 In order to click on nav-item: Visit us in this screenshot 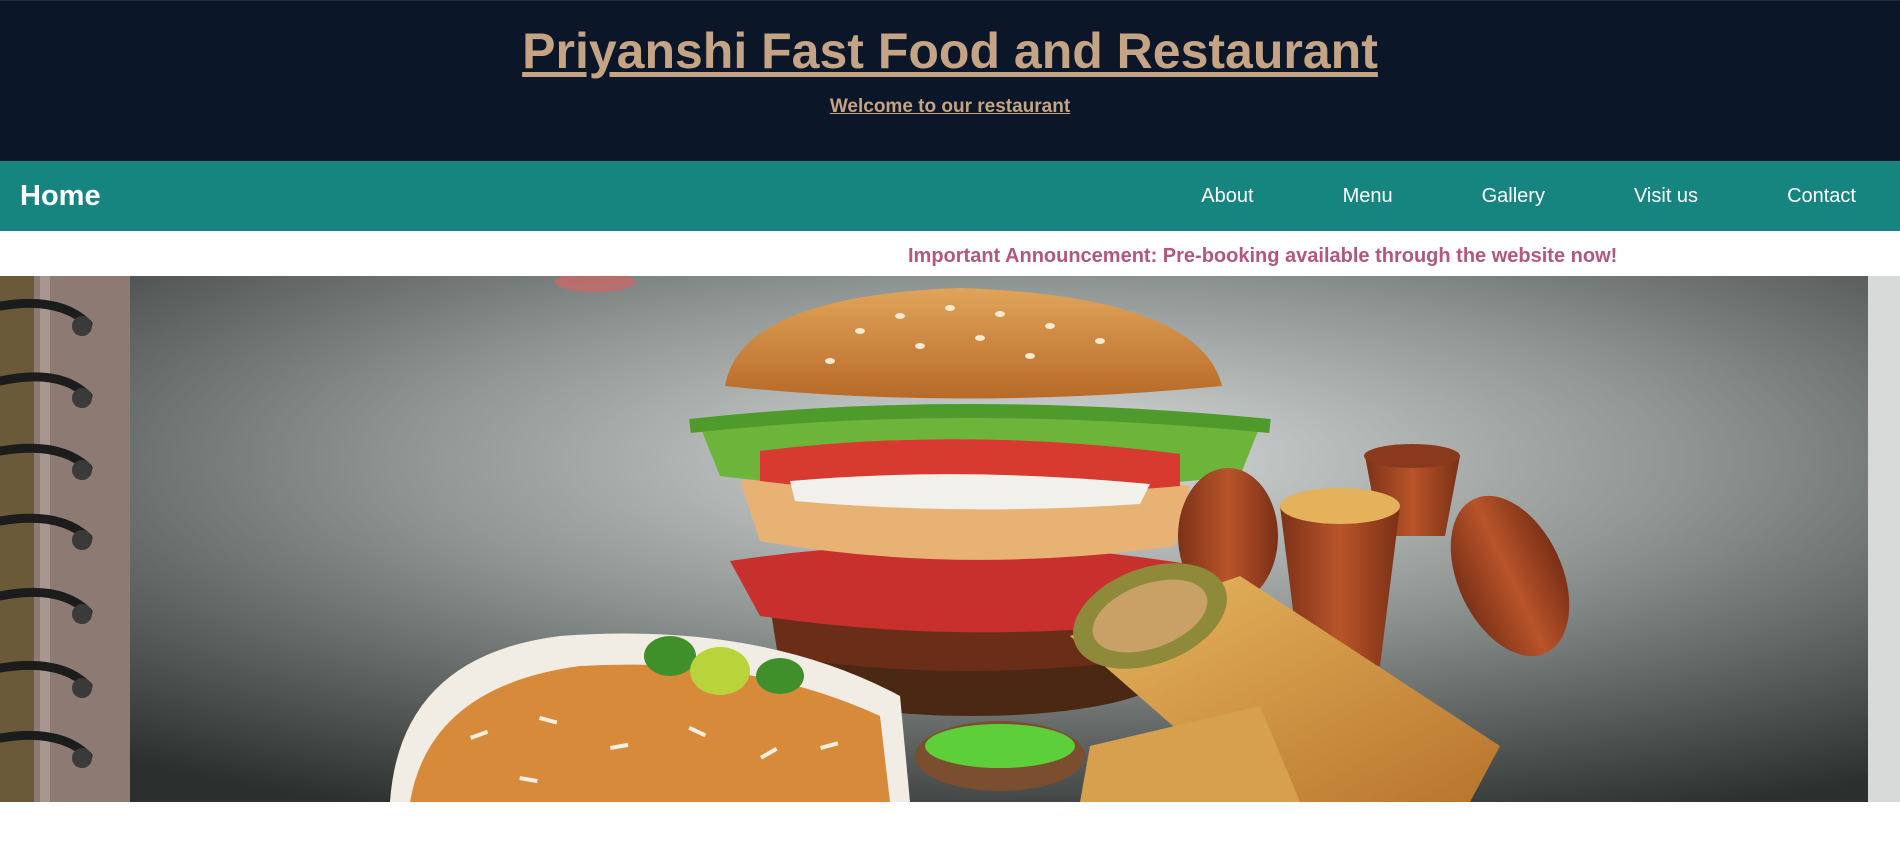, I will do `click(1665, 196)`.